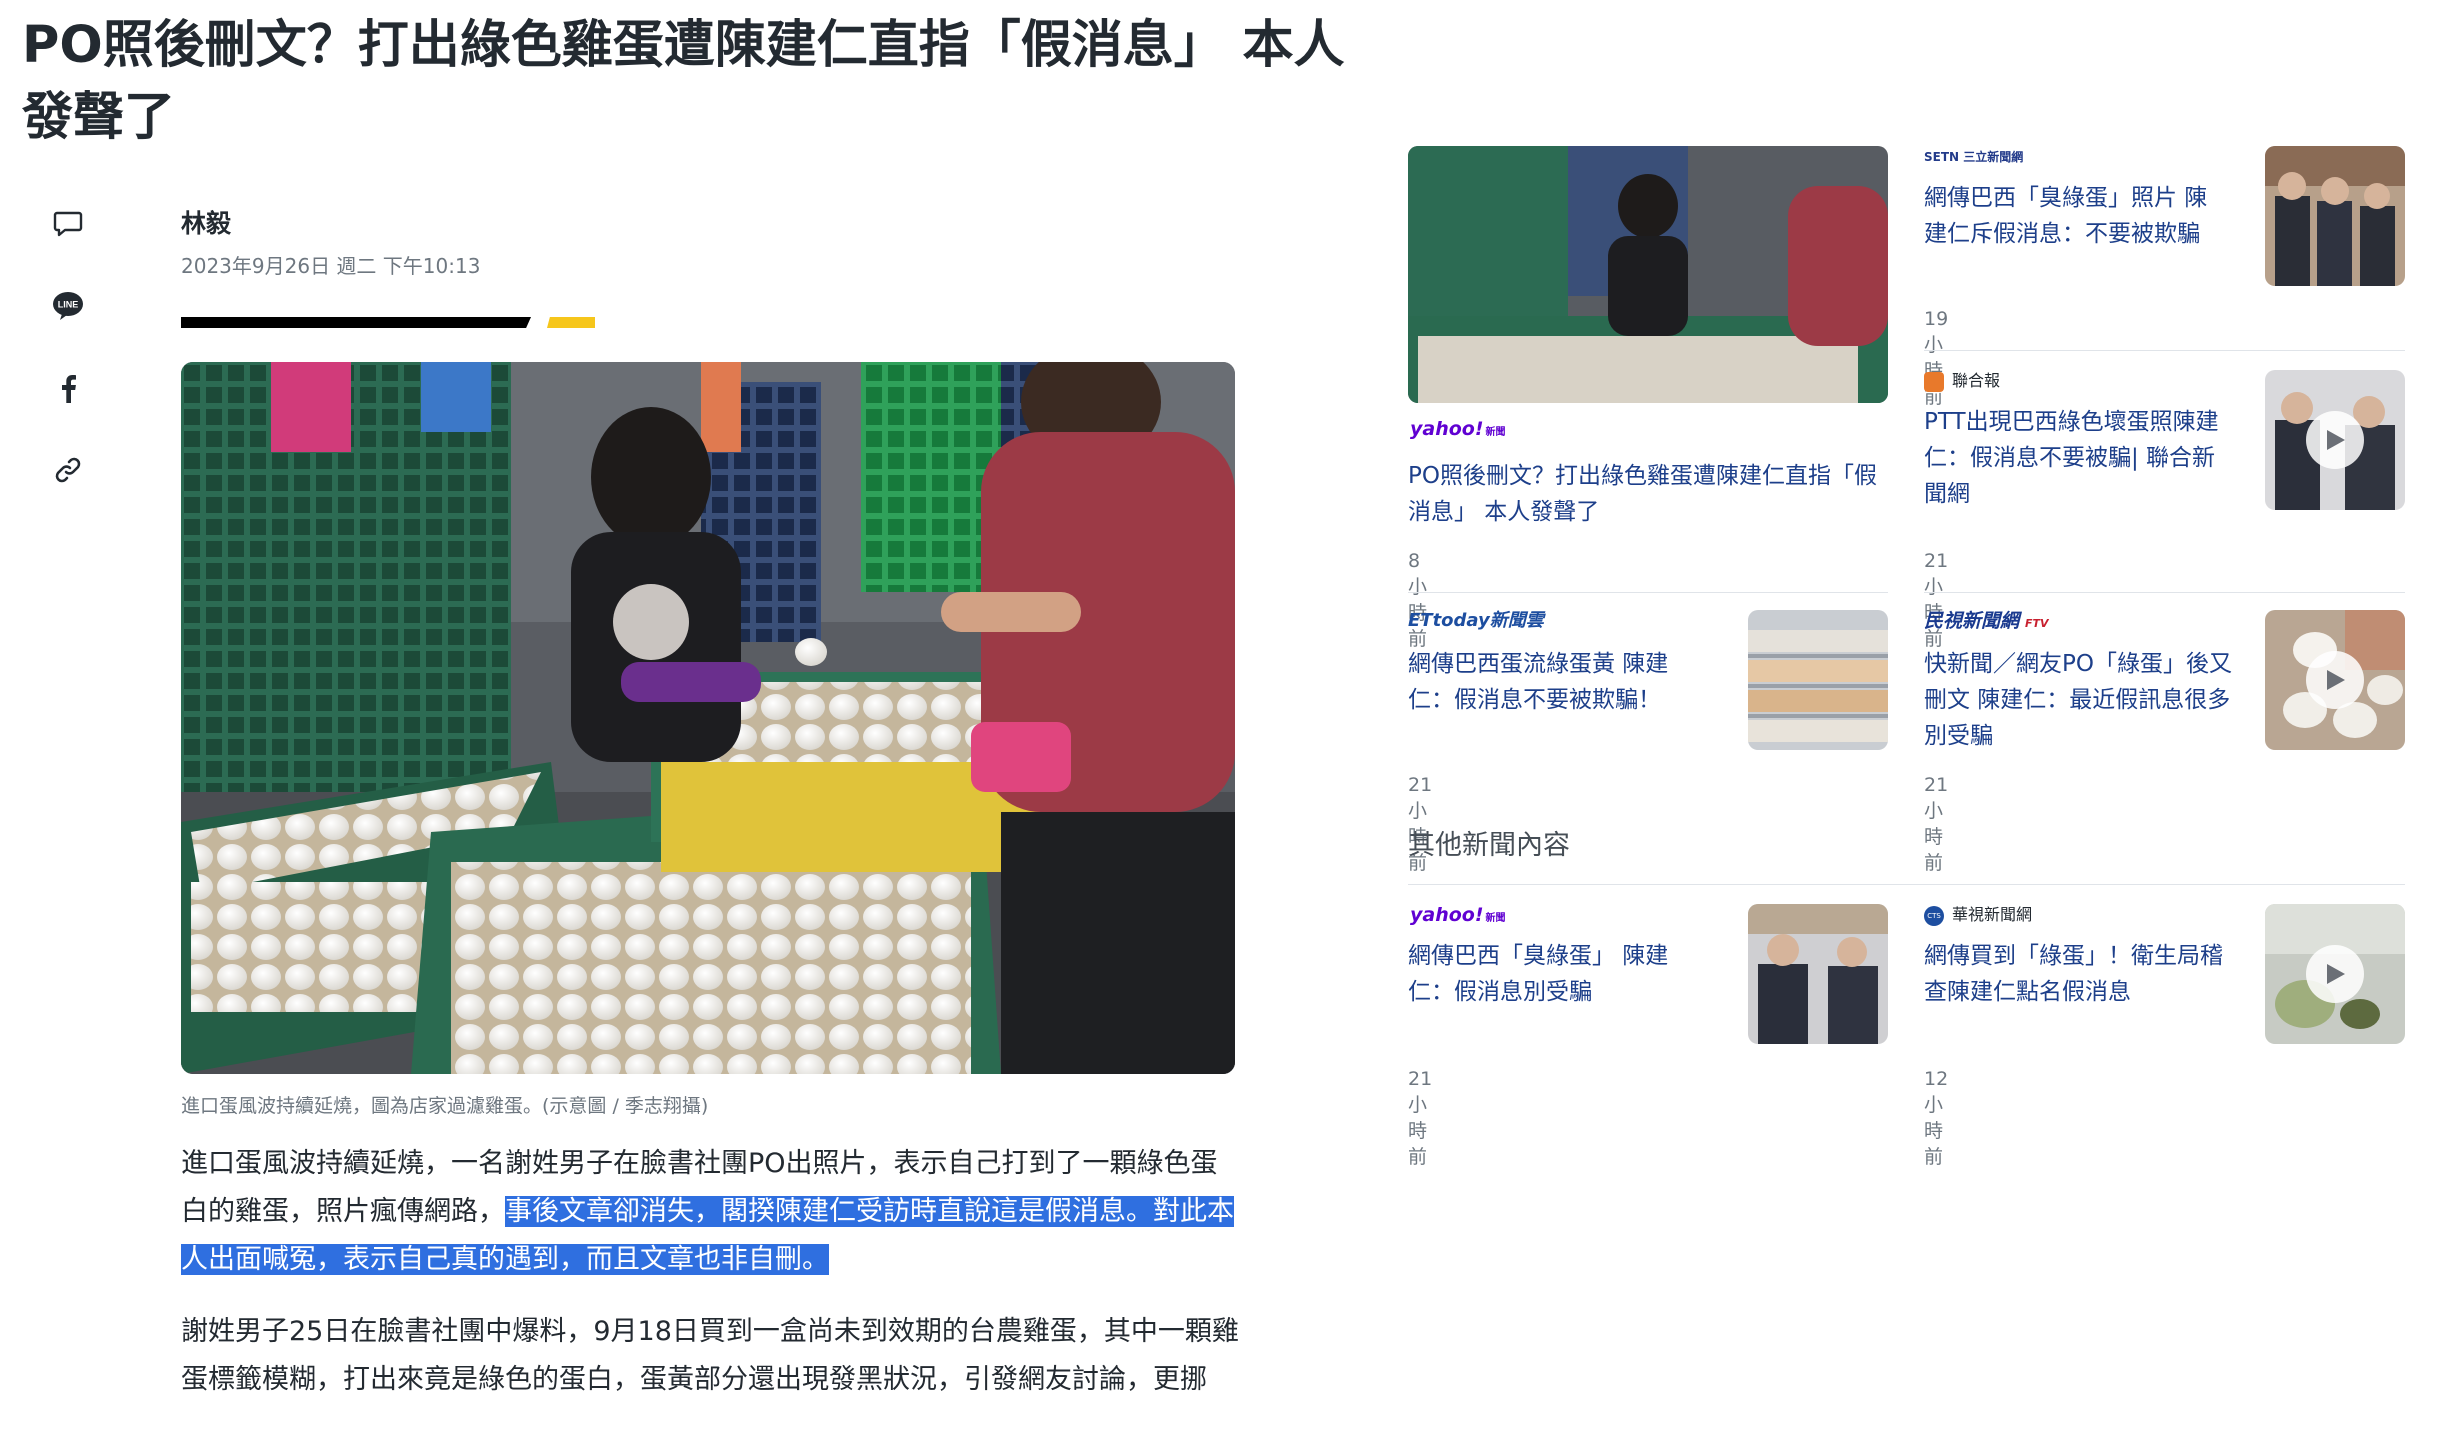 This screenshot has height=1448, width=2444. I want to click on card-title: PO照後刪文？打出綠色雞蛋遭陳建仁直指「假消息」 本人發聲了, so click(1648, 494).